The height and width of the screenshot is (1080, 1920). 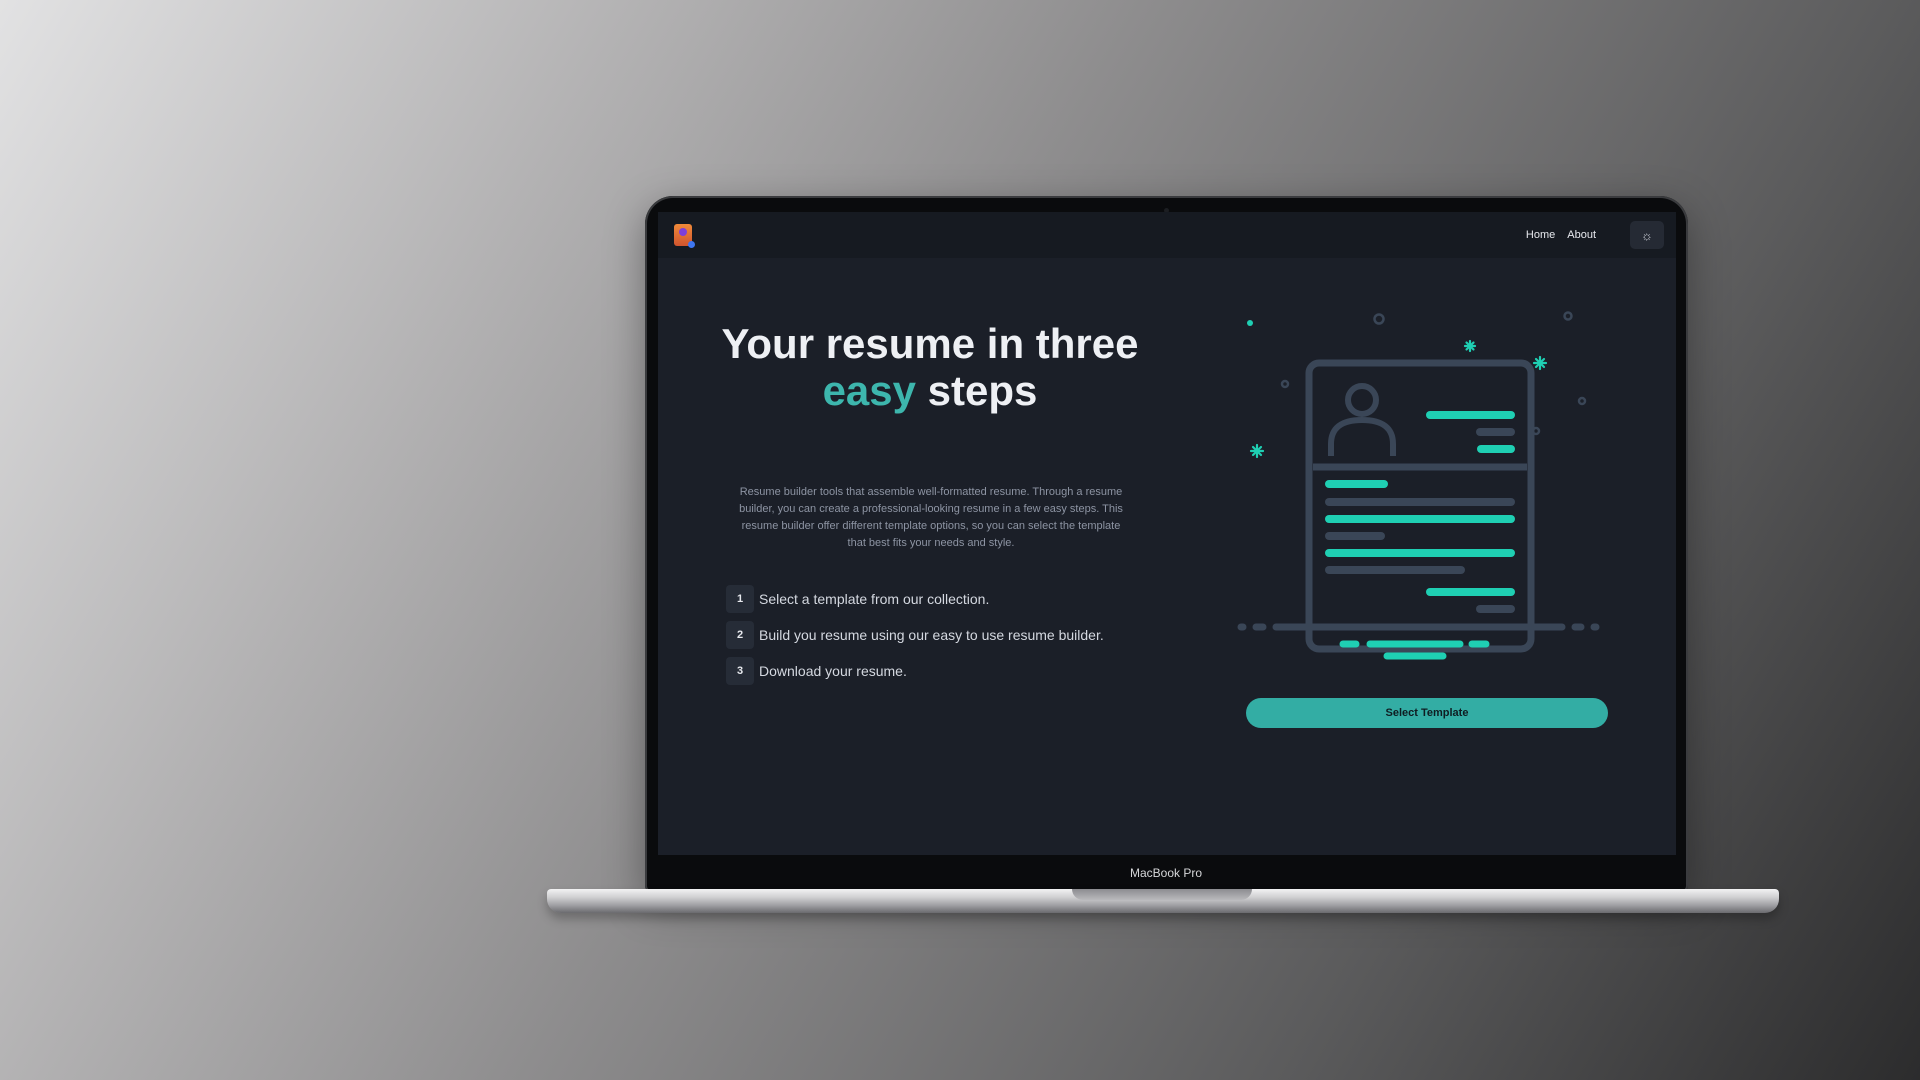 What do you see at coordinates (1418, 485) in the screenshot?
I see `resume-illustration-icon` at bounding box center [1418, 485].